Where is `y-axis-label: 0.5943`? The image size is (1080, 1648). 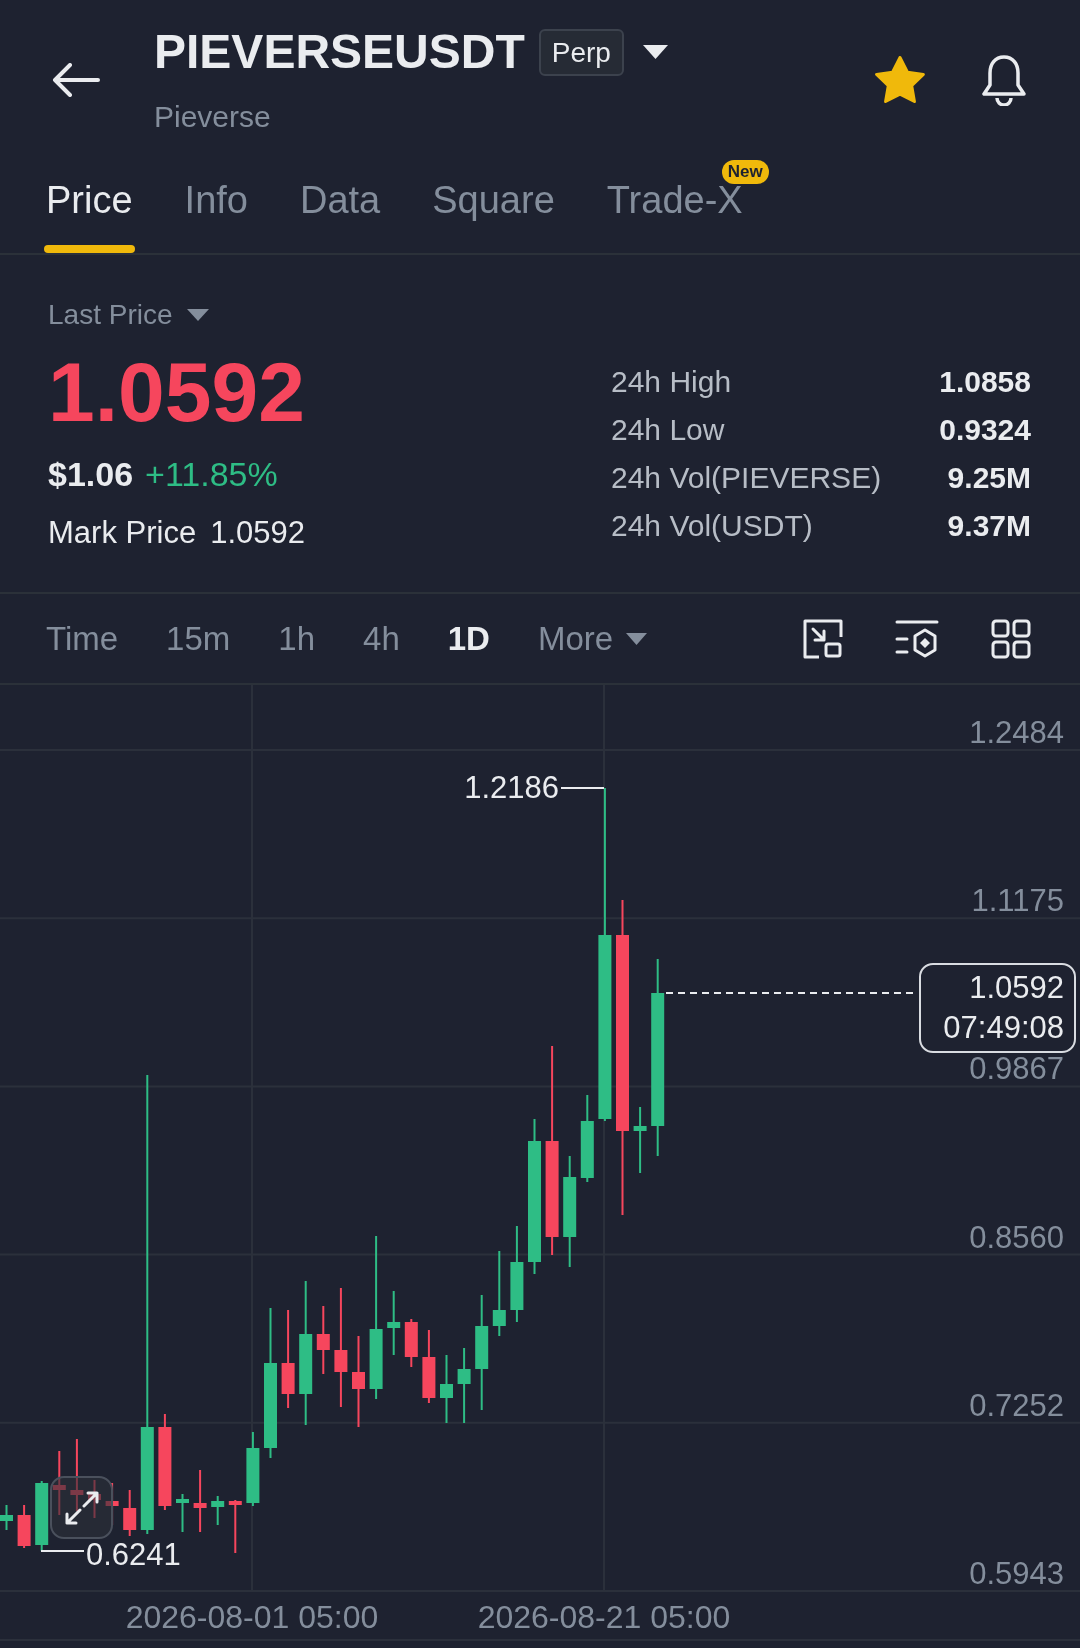 y-axis-label: 0.5943 is located at coordinates (1016, 1574).